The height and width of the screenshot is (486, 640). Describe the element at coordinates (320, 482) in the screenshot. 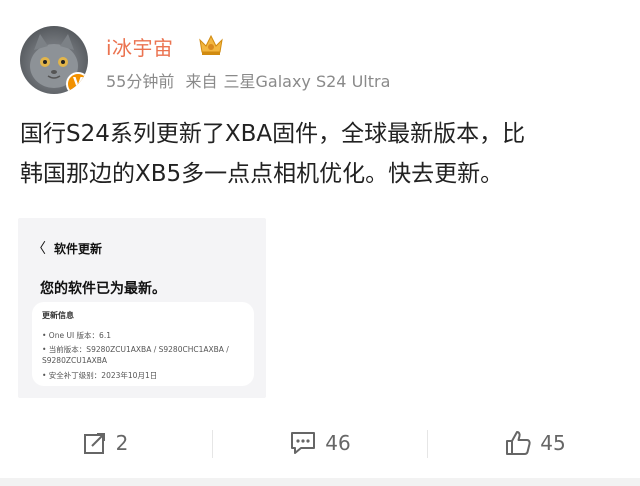

I see `bottom-separator` at that location.